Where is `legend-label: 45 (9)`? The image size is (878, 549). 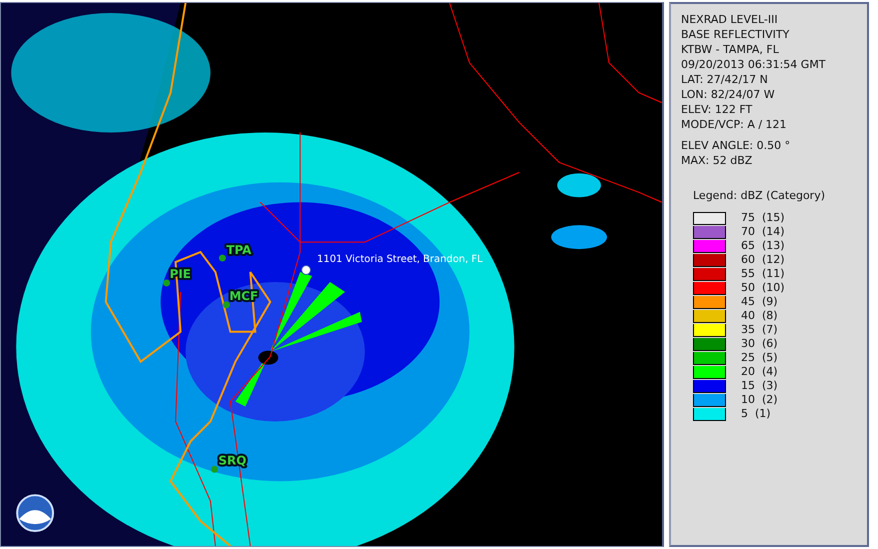 legend-label: 45 (9) is located at coordinates (759, 302).